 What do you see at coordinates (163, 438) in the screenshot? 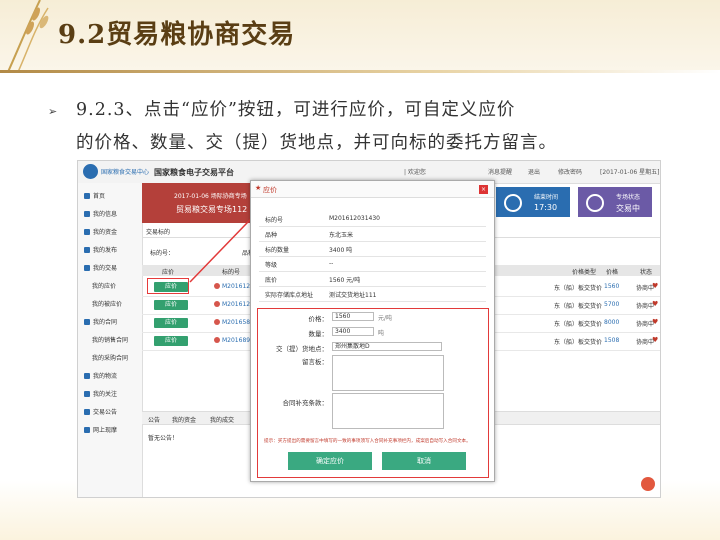
I see `notice-text: 暂无公告！` at bounding box center [163, 438].